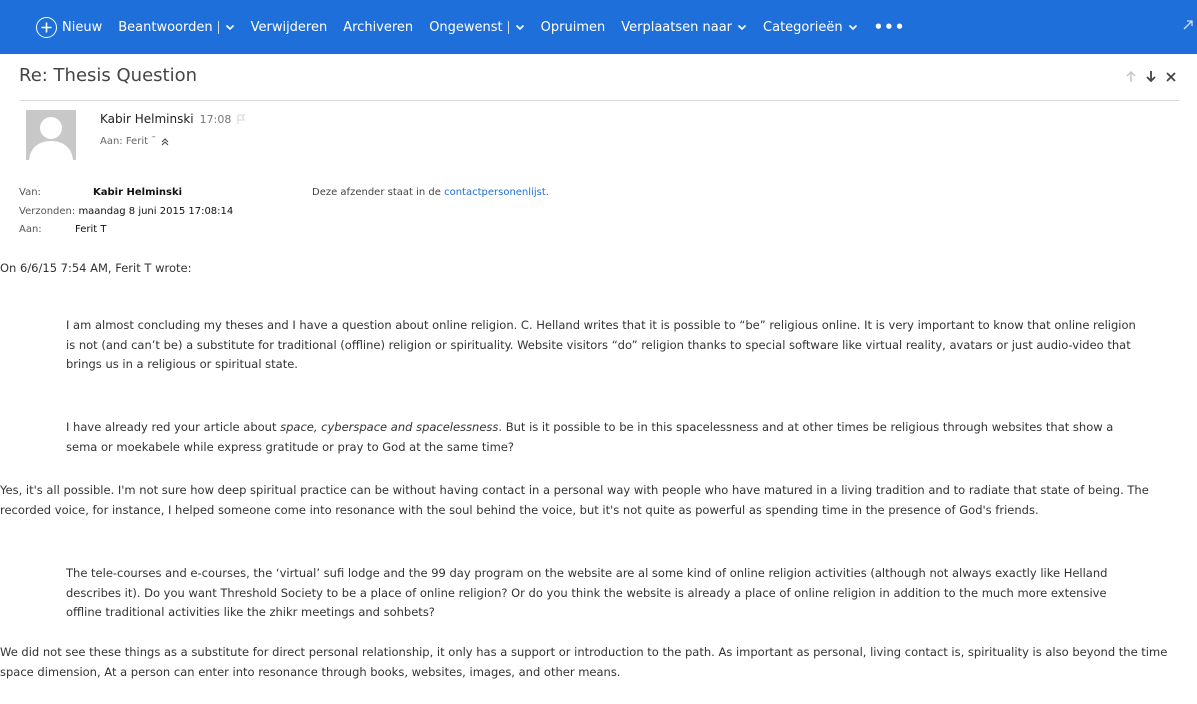 The width and height of the screenshot is (1197, 704). What do you see at coordinates (165, 27) in the screenshot?
I see `reply-label: Beantwoorden` at bounding box center [165, 27].